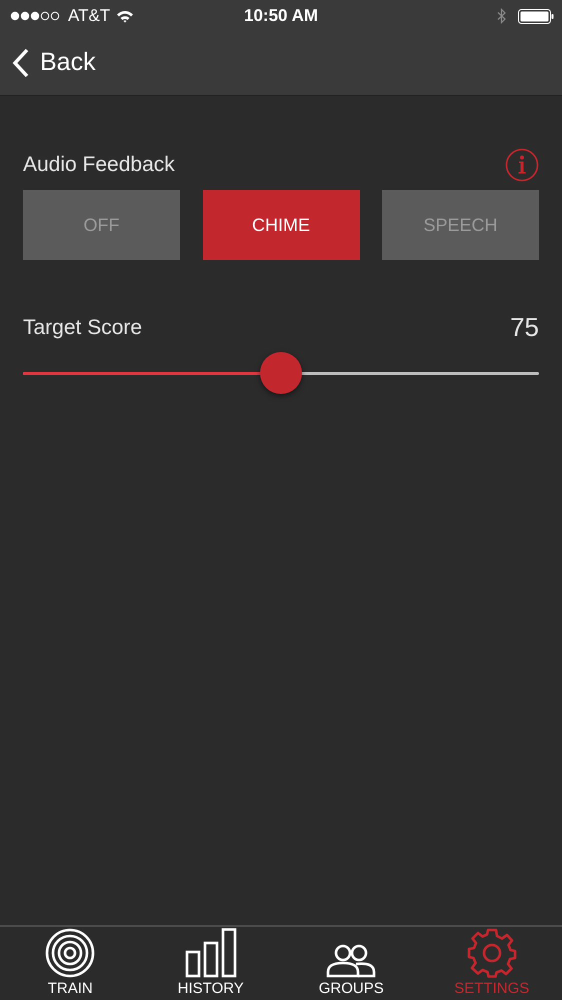  I want to click on score-slider, so click(281, 373).